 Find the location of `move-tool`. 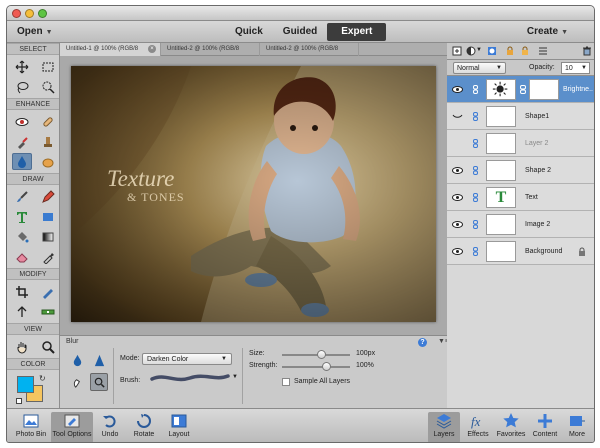

move-tool is located at coordinates (22, 66).